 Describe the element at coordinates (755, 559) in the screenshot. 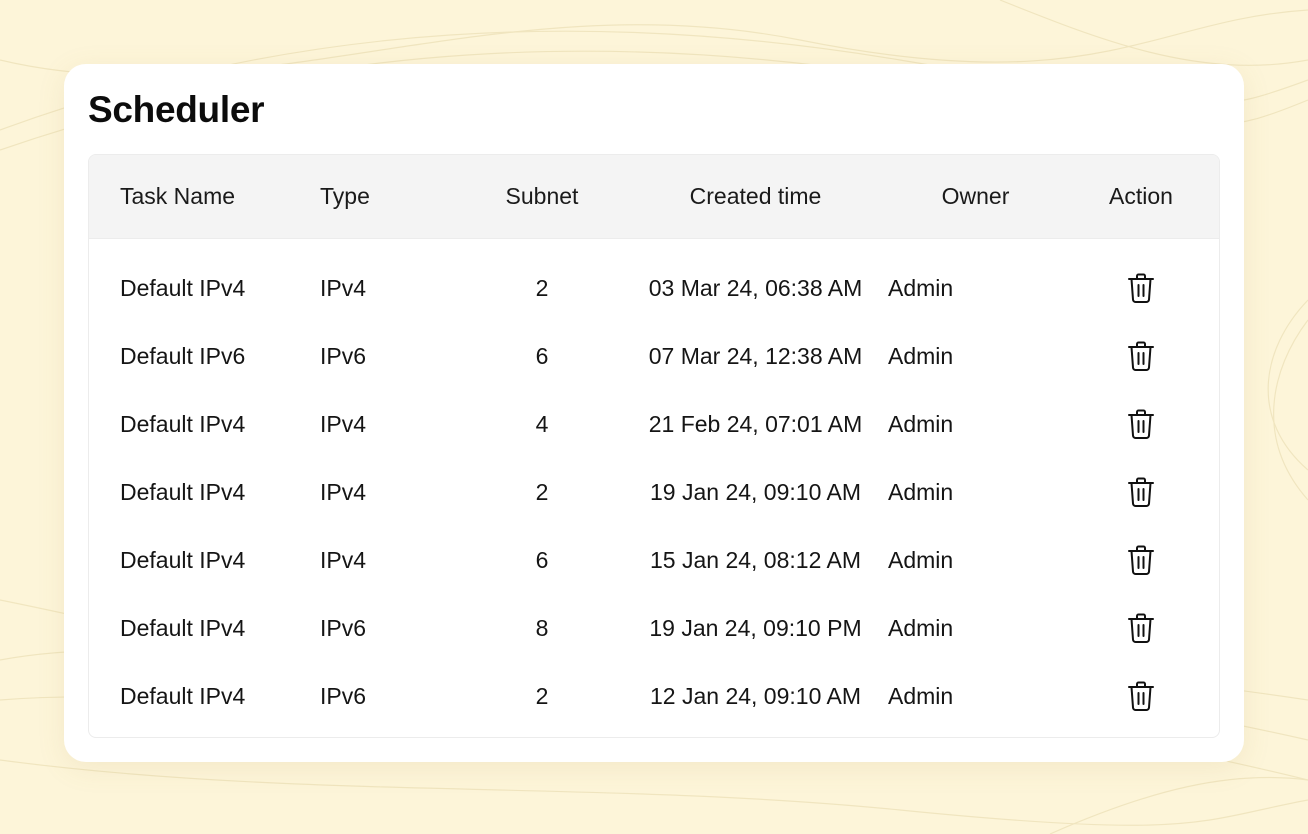

I see `created-time-cell: 15 Jan 24, 08:12 AM` at that location.